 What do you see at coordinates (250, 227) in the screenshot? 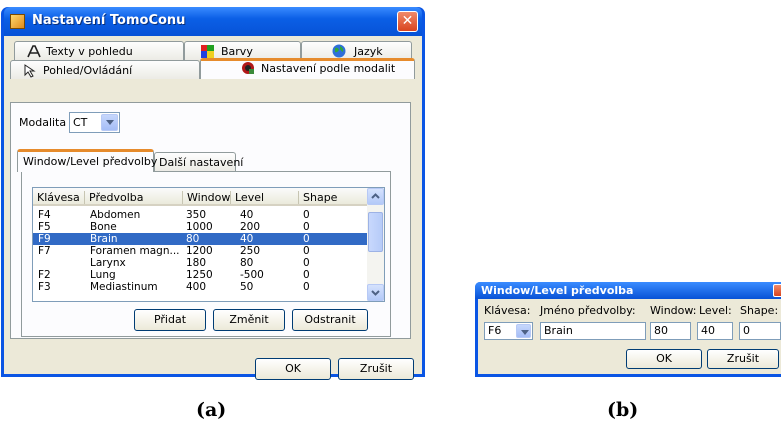
I see `cell-level: 200` at bounding box center [250, 227].